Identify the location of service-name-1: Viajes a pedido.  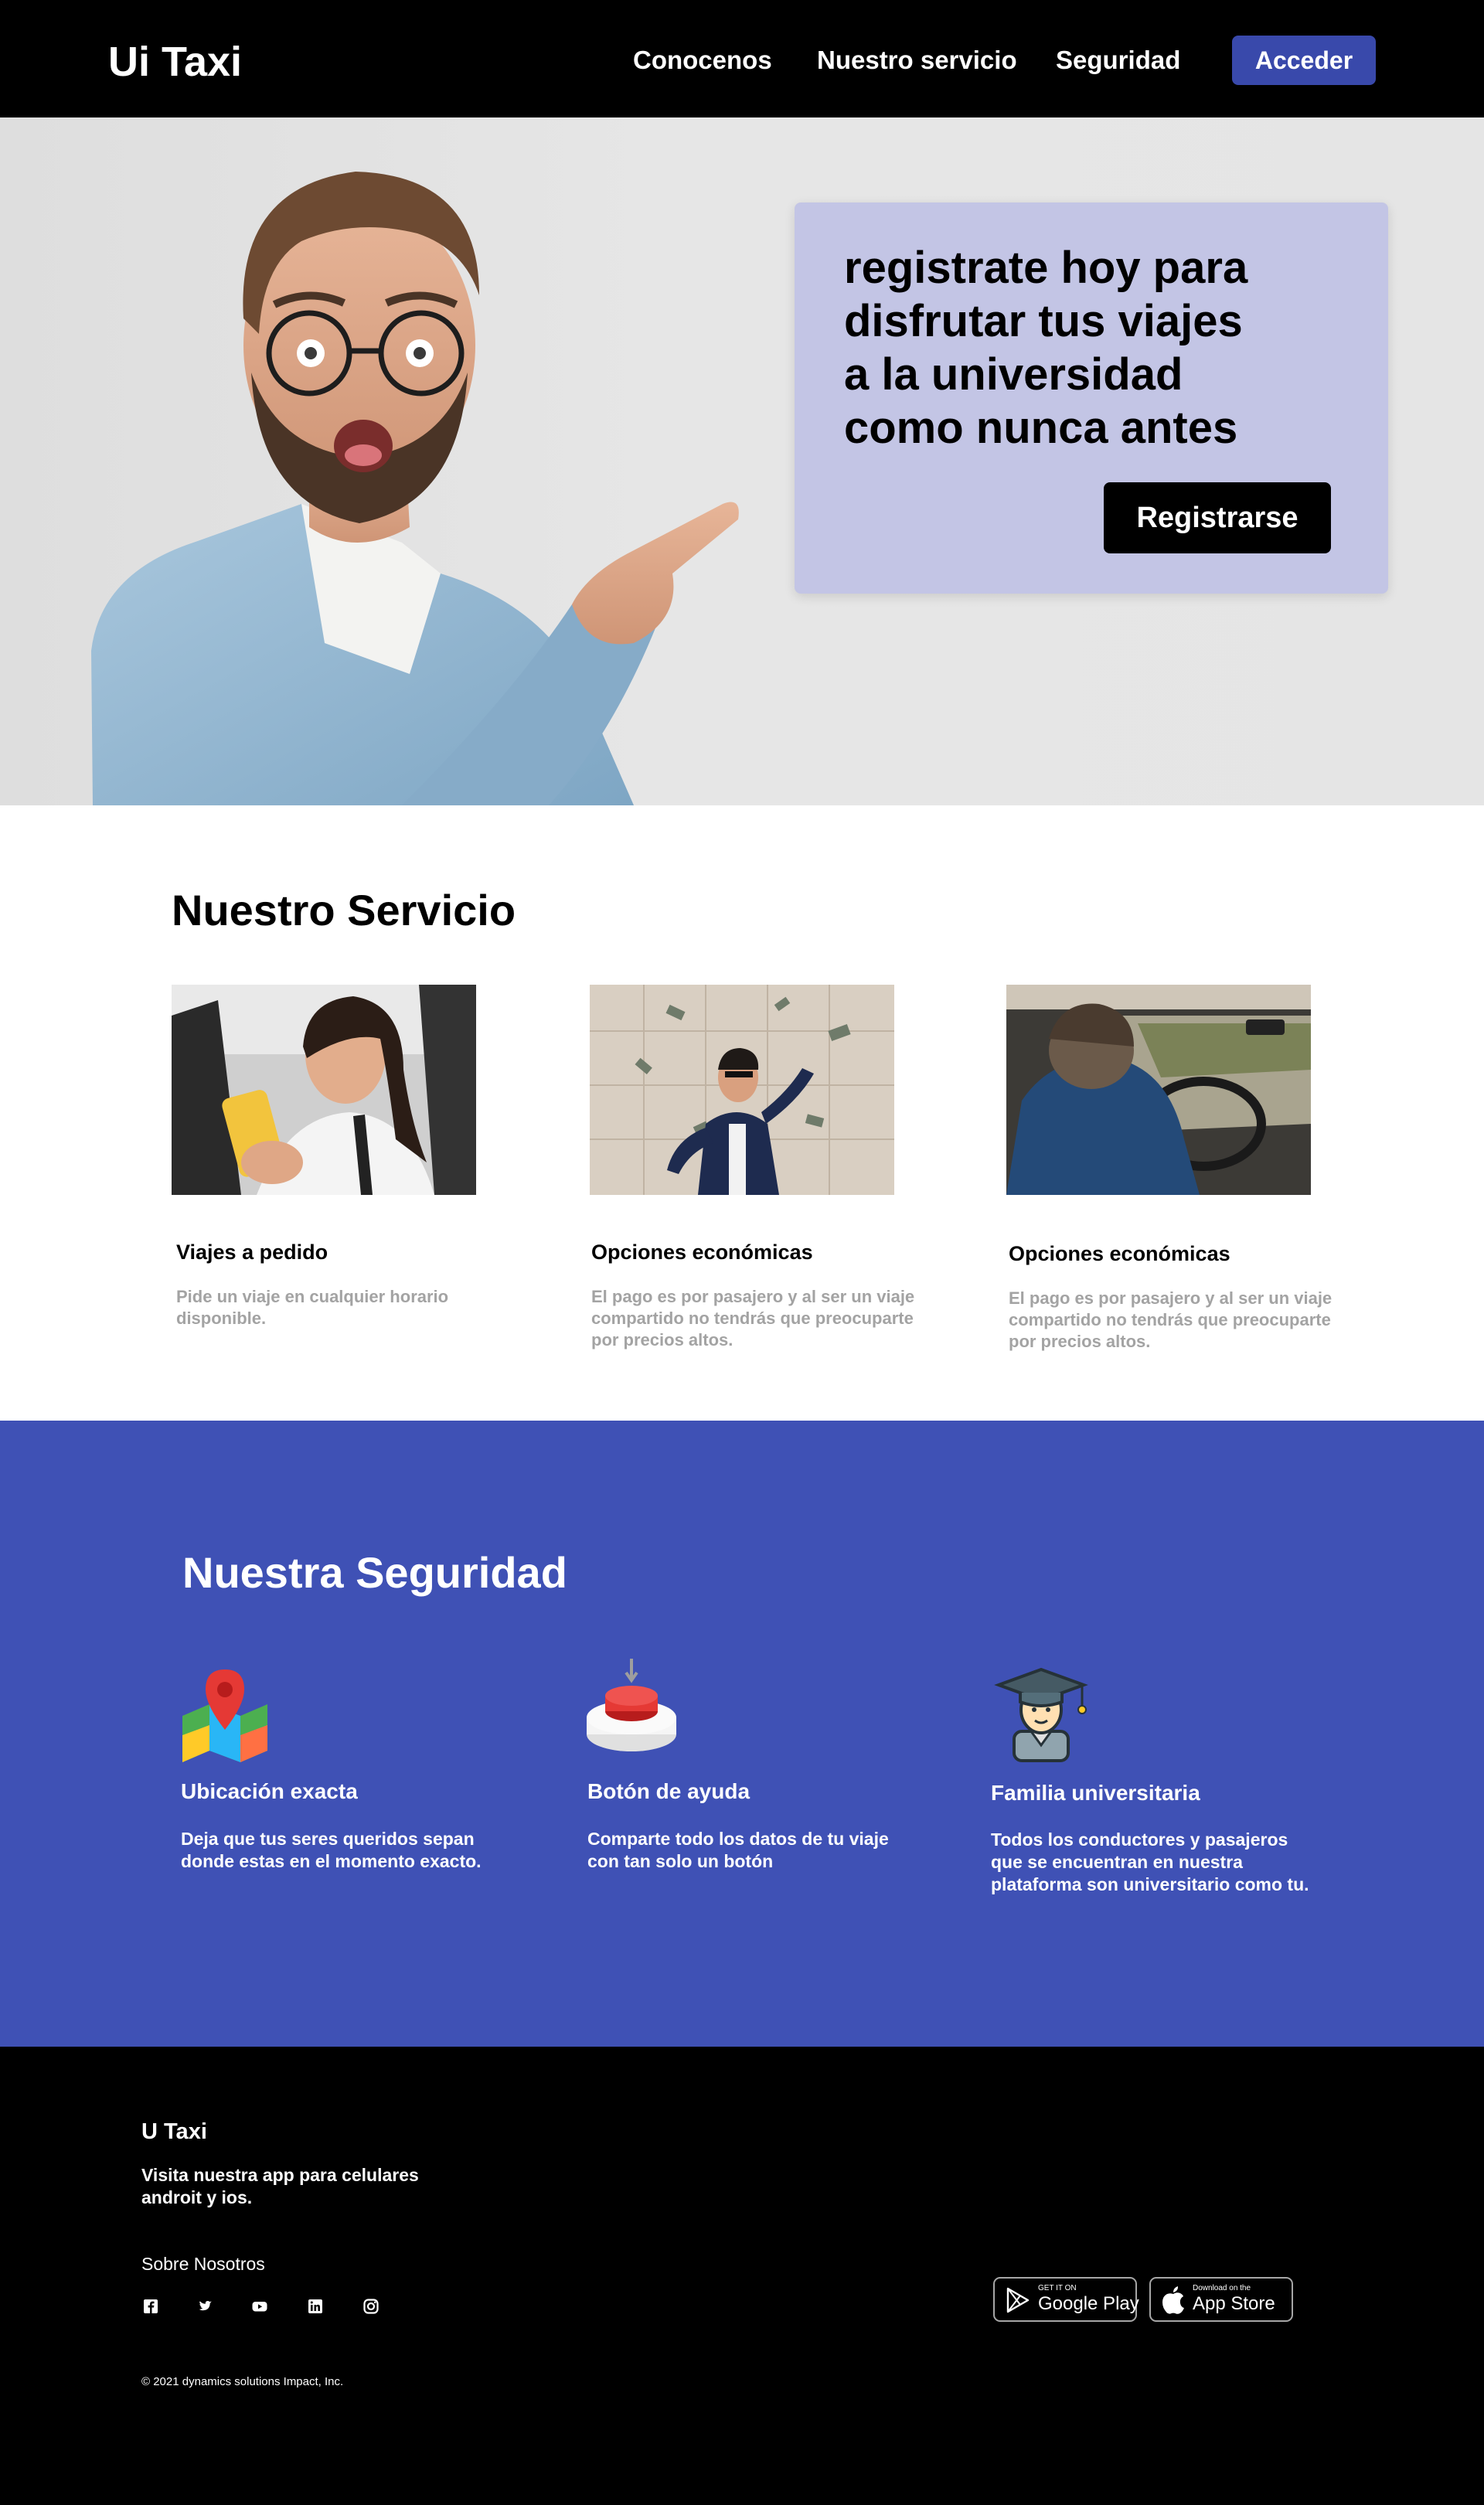
(252, 1252).